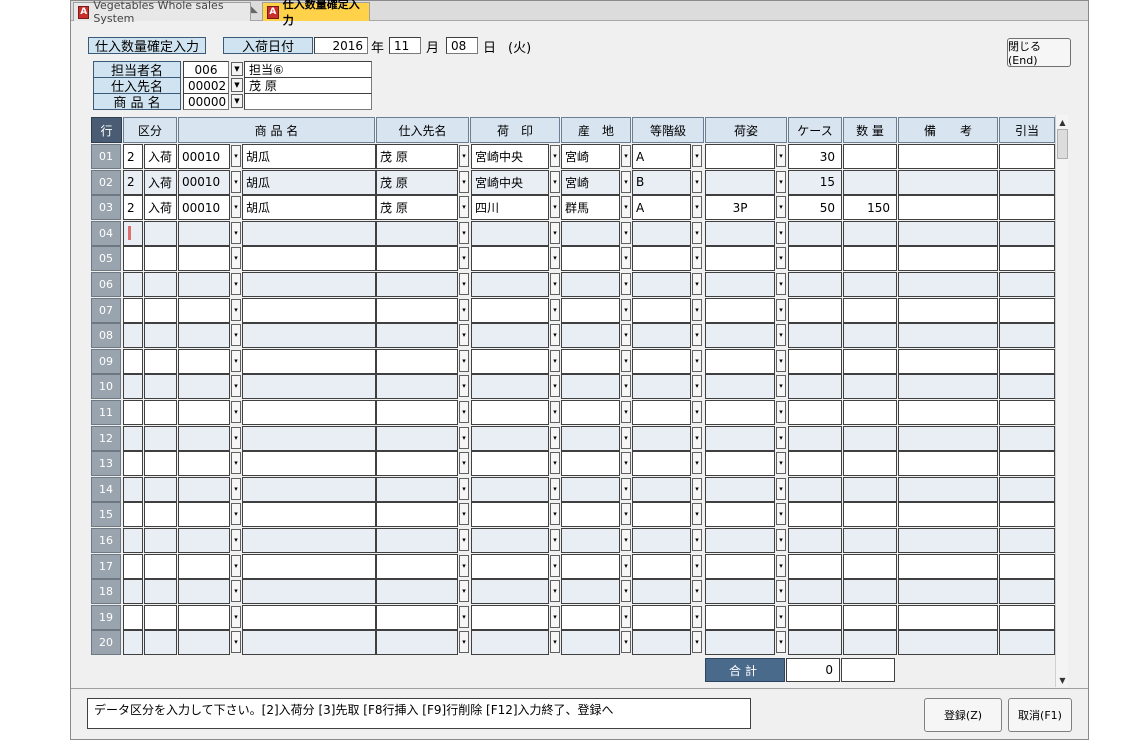  What do you see at coordinates (316, 13) in the screenshot?
I see `tab-purchase-qty-entry: A 仕入数量確定入力` at bounding box center [316, 13].